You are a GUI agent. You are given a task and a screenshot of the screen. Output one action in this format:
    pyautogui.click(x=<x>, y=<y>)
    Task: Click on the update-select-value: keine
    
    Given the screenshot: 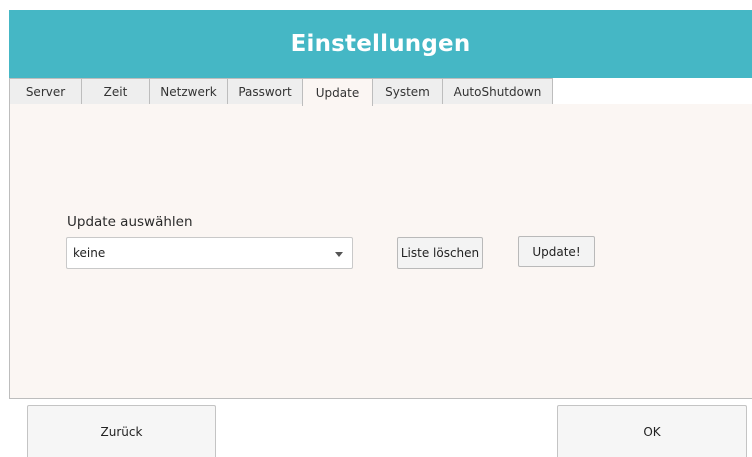 What is the action you would take?
    pyautogui.click(x=89, y=253)
    